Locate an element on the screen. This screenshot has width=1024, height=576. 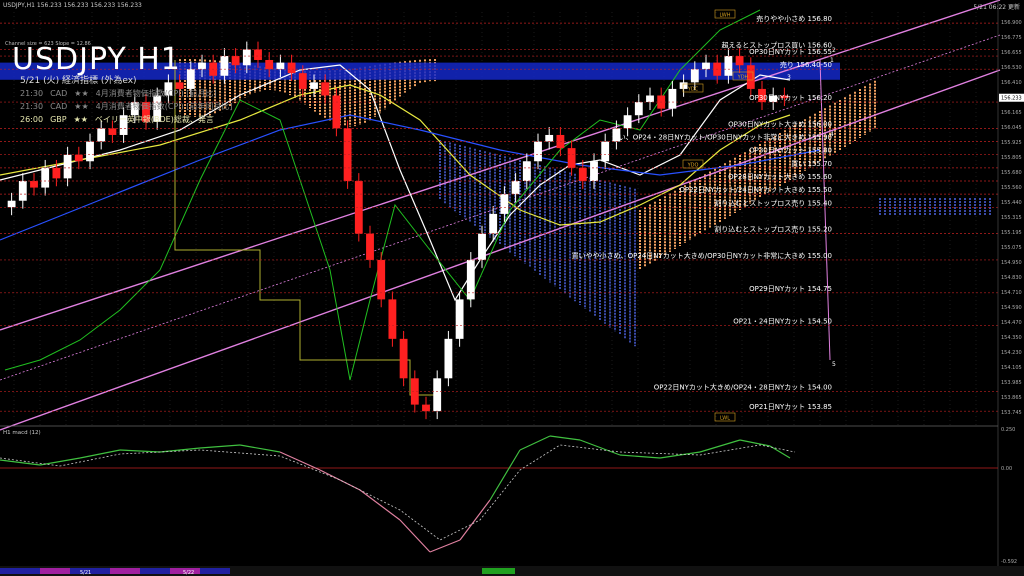
price-tick: 154.350 is located at coordinates (1011, 338).